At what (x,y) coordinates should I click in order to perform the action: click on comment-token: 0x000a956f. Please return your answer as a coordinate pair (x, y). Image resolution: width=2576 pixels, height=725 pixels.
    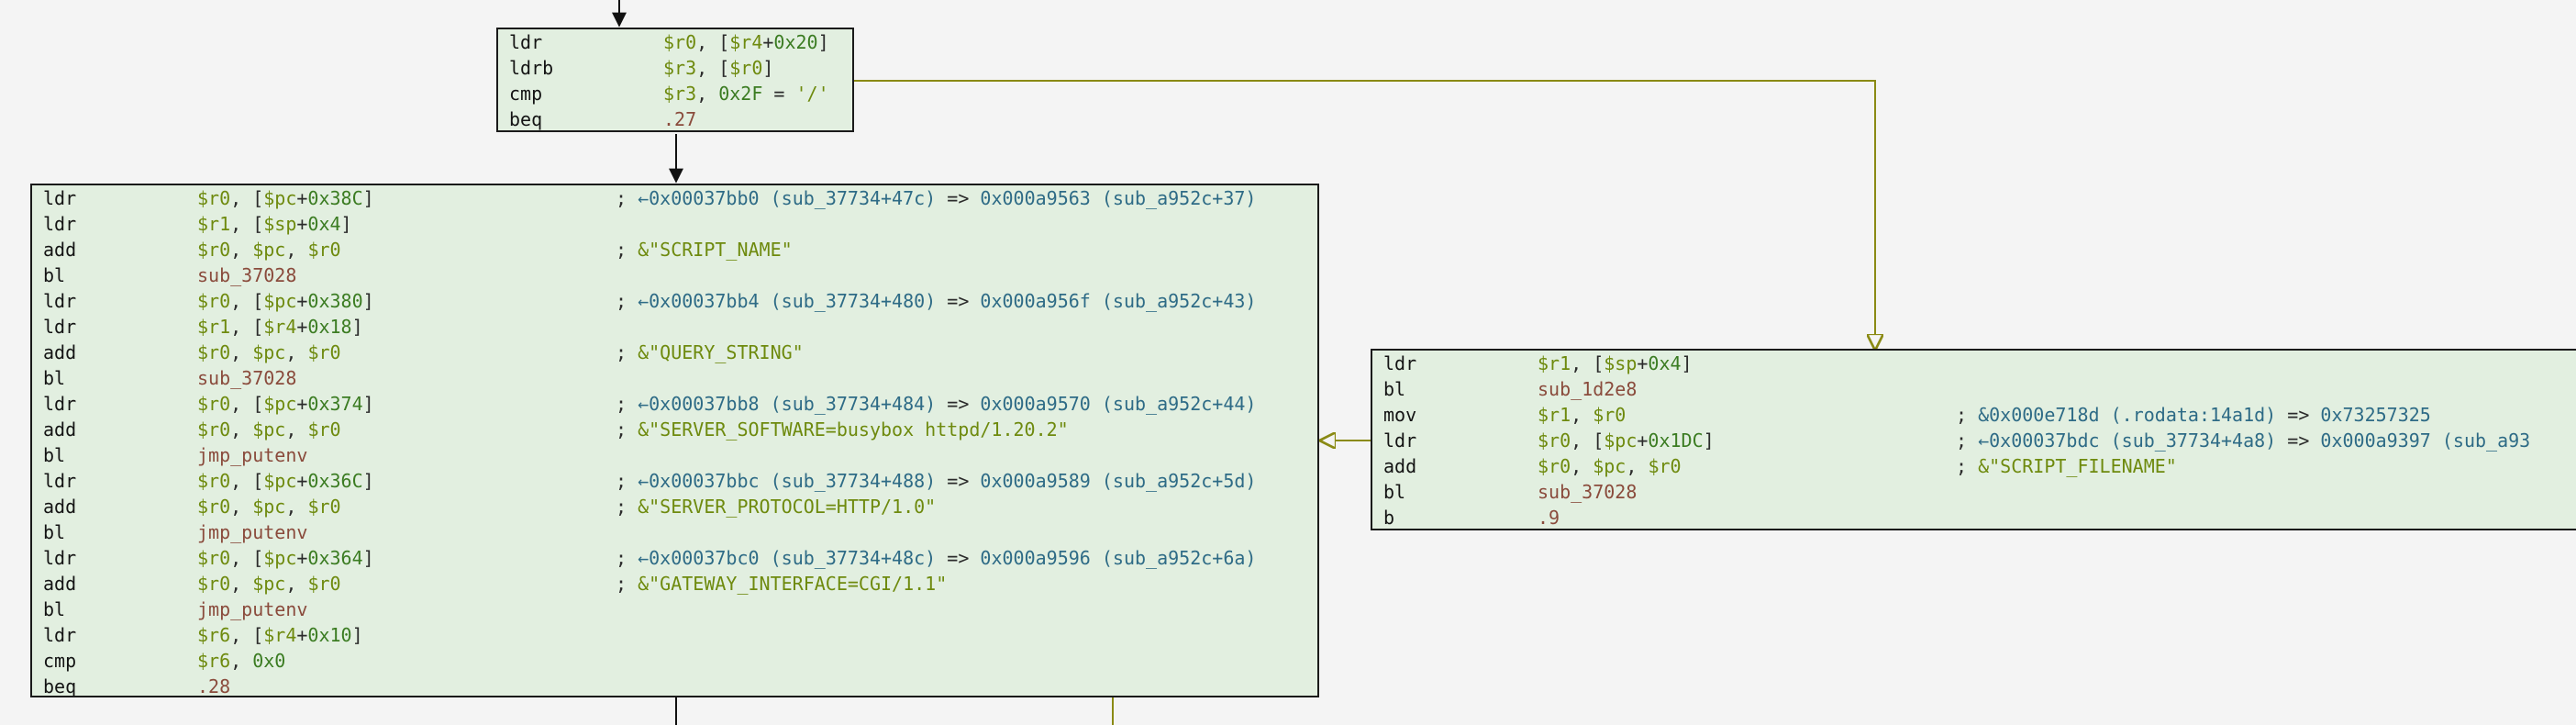
    Looking at the image, I should click on (1035, 301).